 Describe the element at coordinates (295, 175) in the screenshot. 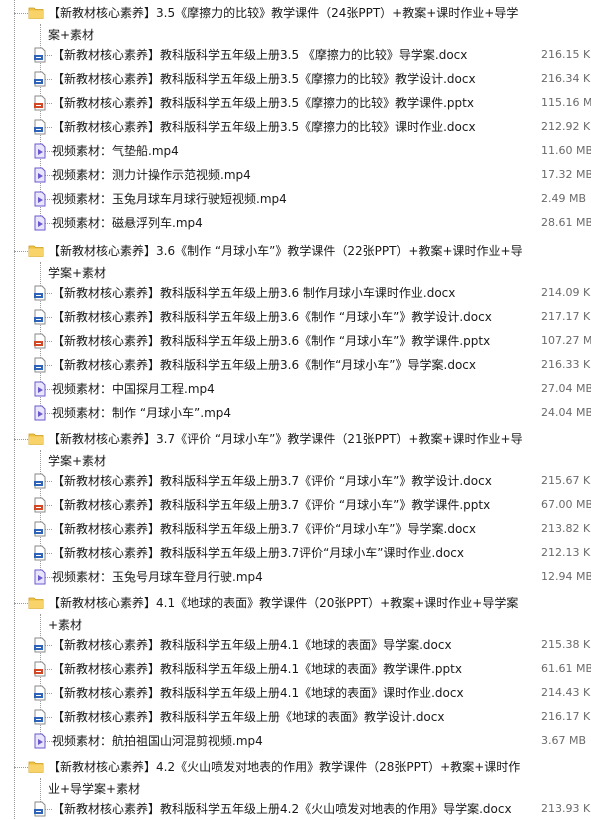

I see `file-row: 视频素材：测力计操作示范视频.mp4 17.32 MB` at that location.